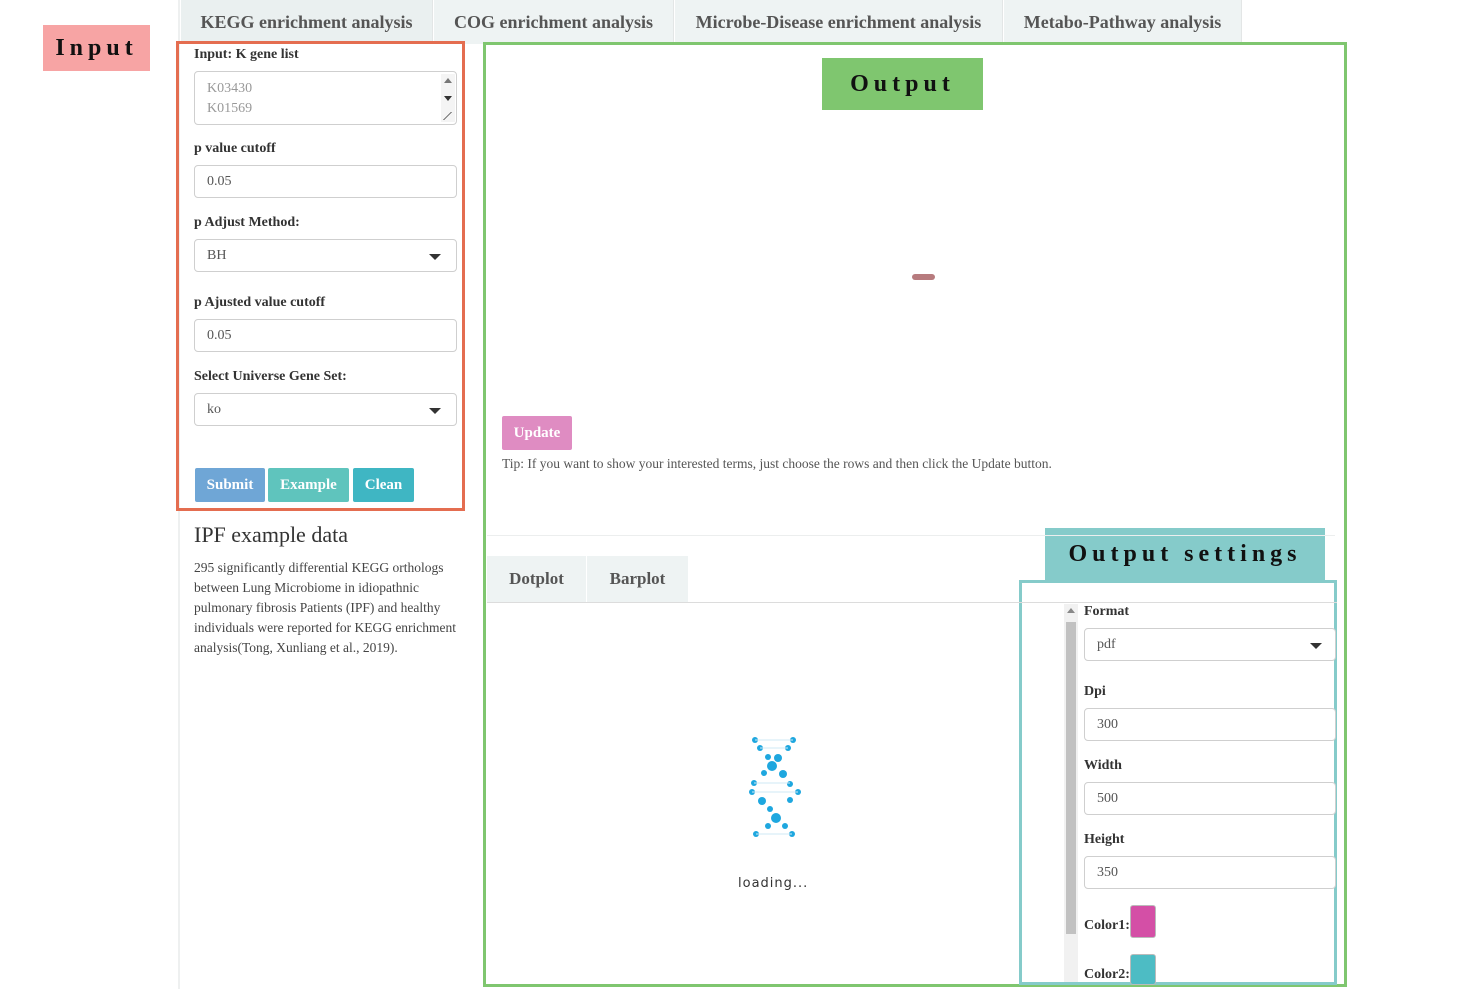 This screenshot has height=989, width=1467. Describe the element at coordinates (1106, 644) in the screenshot. I see `format-value: pdf` at that location.